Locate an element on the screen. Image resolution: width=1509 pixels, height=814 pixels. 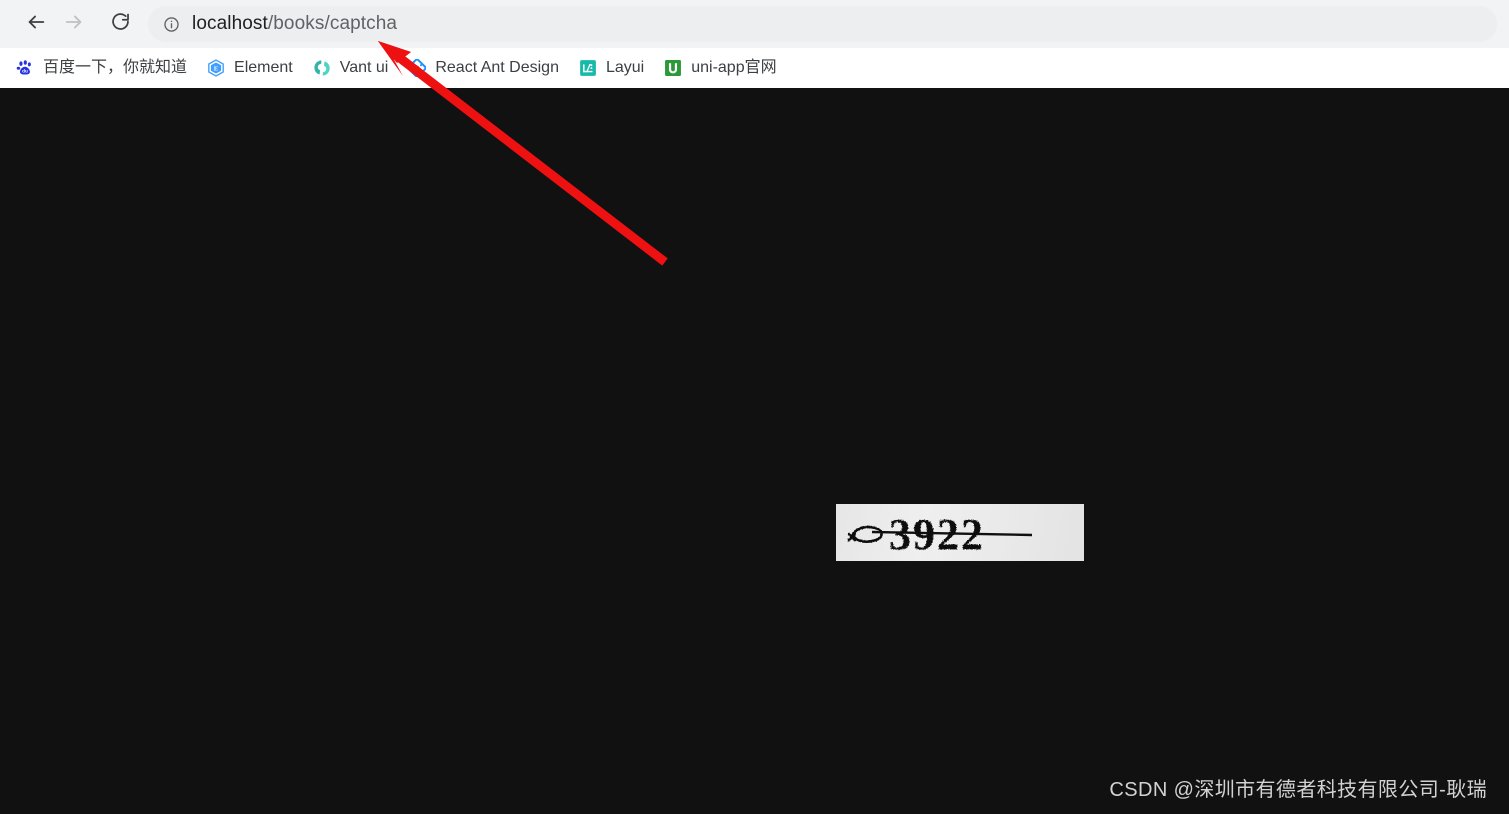
vant-icon is located at coordinates (322, 68).